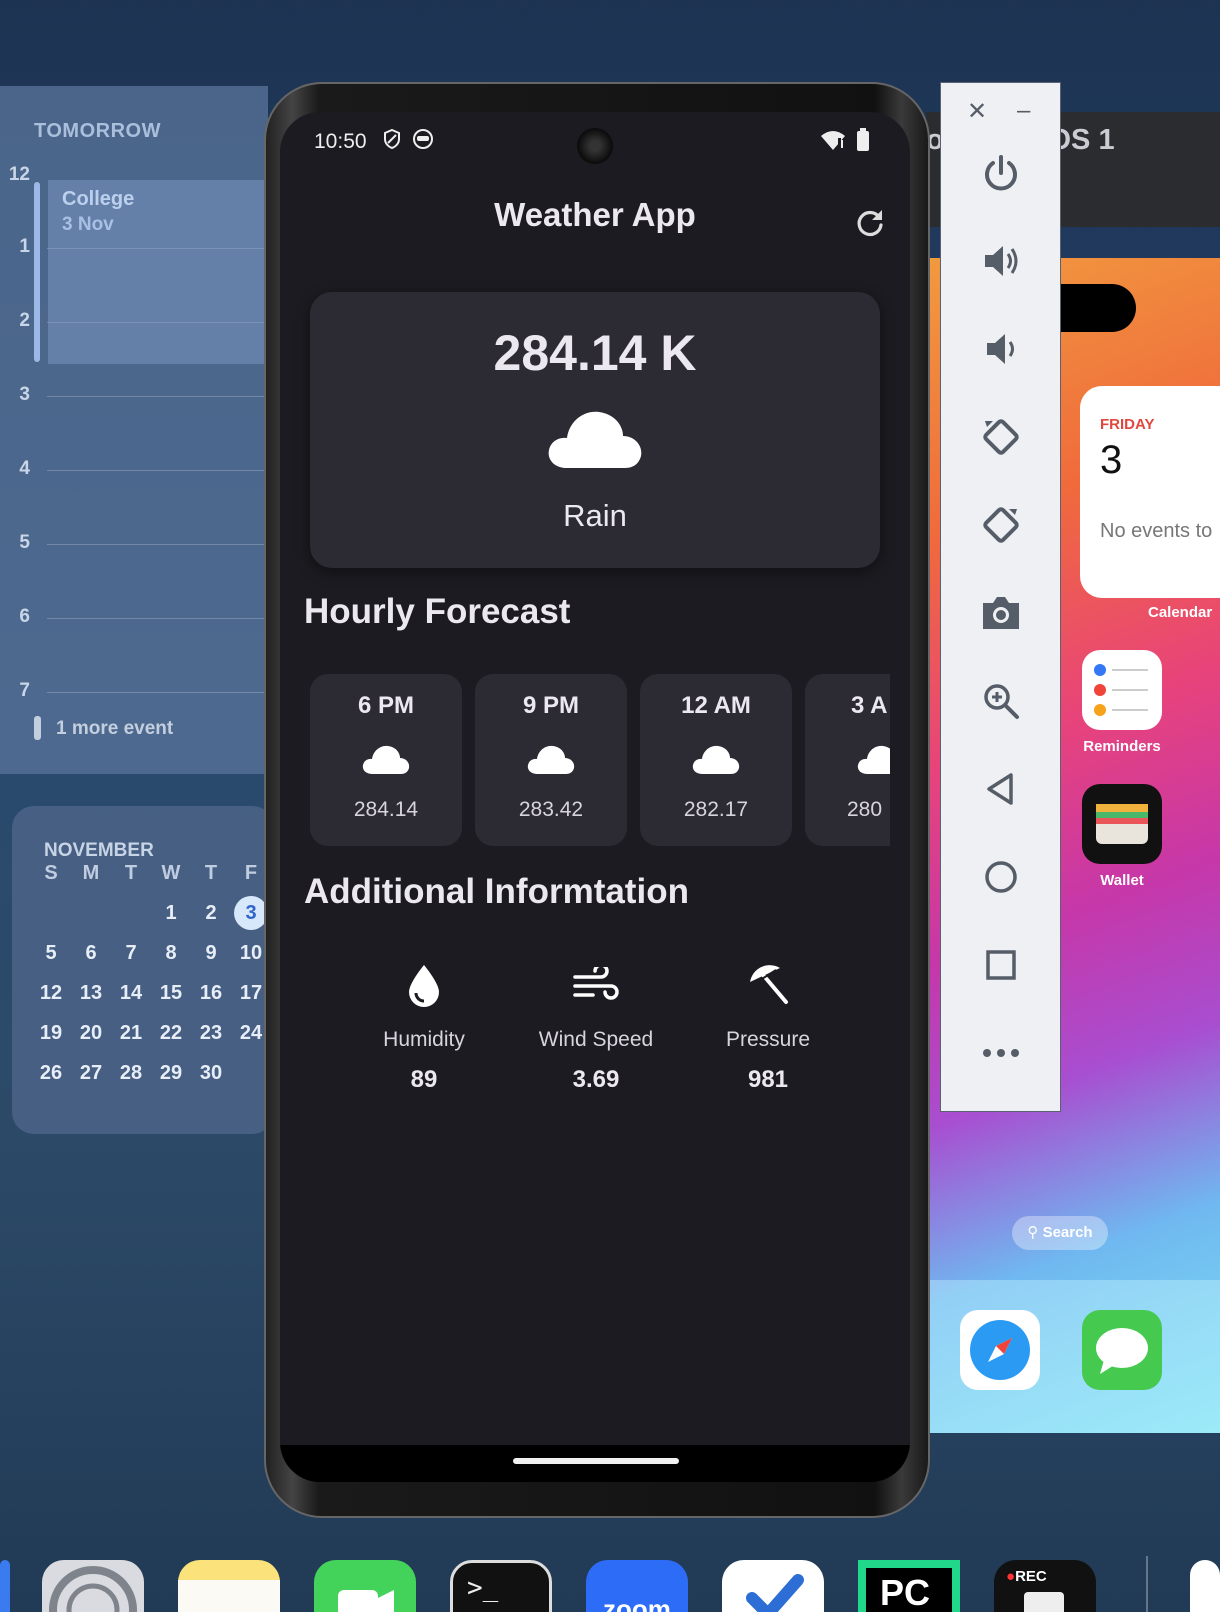  I want to click on ios-search-pill: ⚲ Search, so click(1060, 1233).